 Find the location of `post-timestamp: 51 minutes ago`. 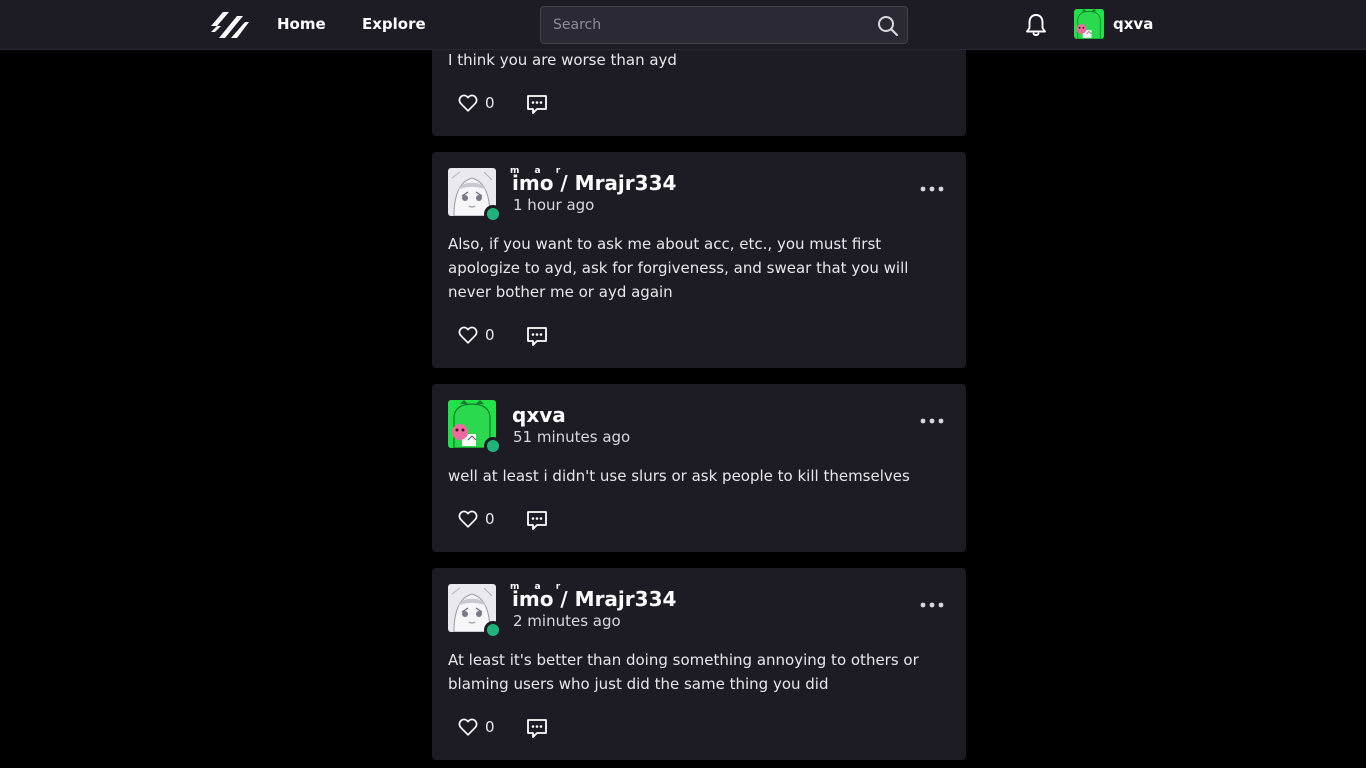

post-timestamp: 51 minutes ago is located at coordinates (572, 437).